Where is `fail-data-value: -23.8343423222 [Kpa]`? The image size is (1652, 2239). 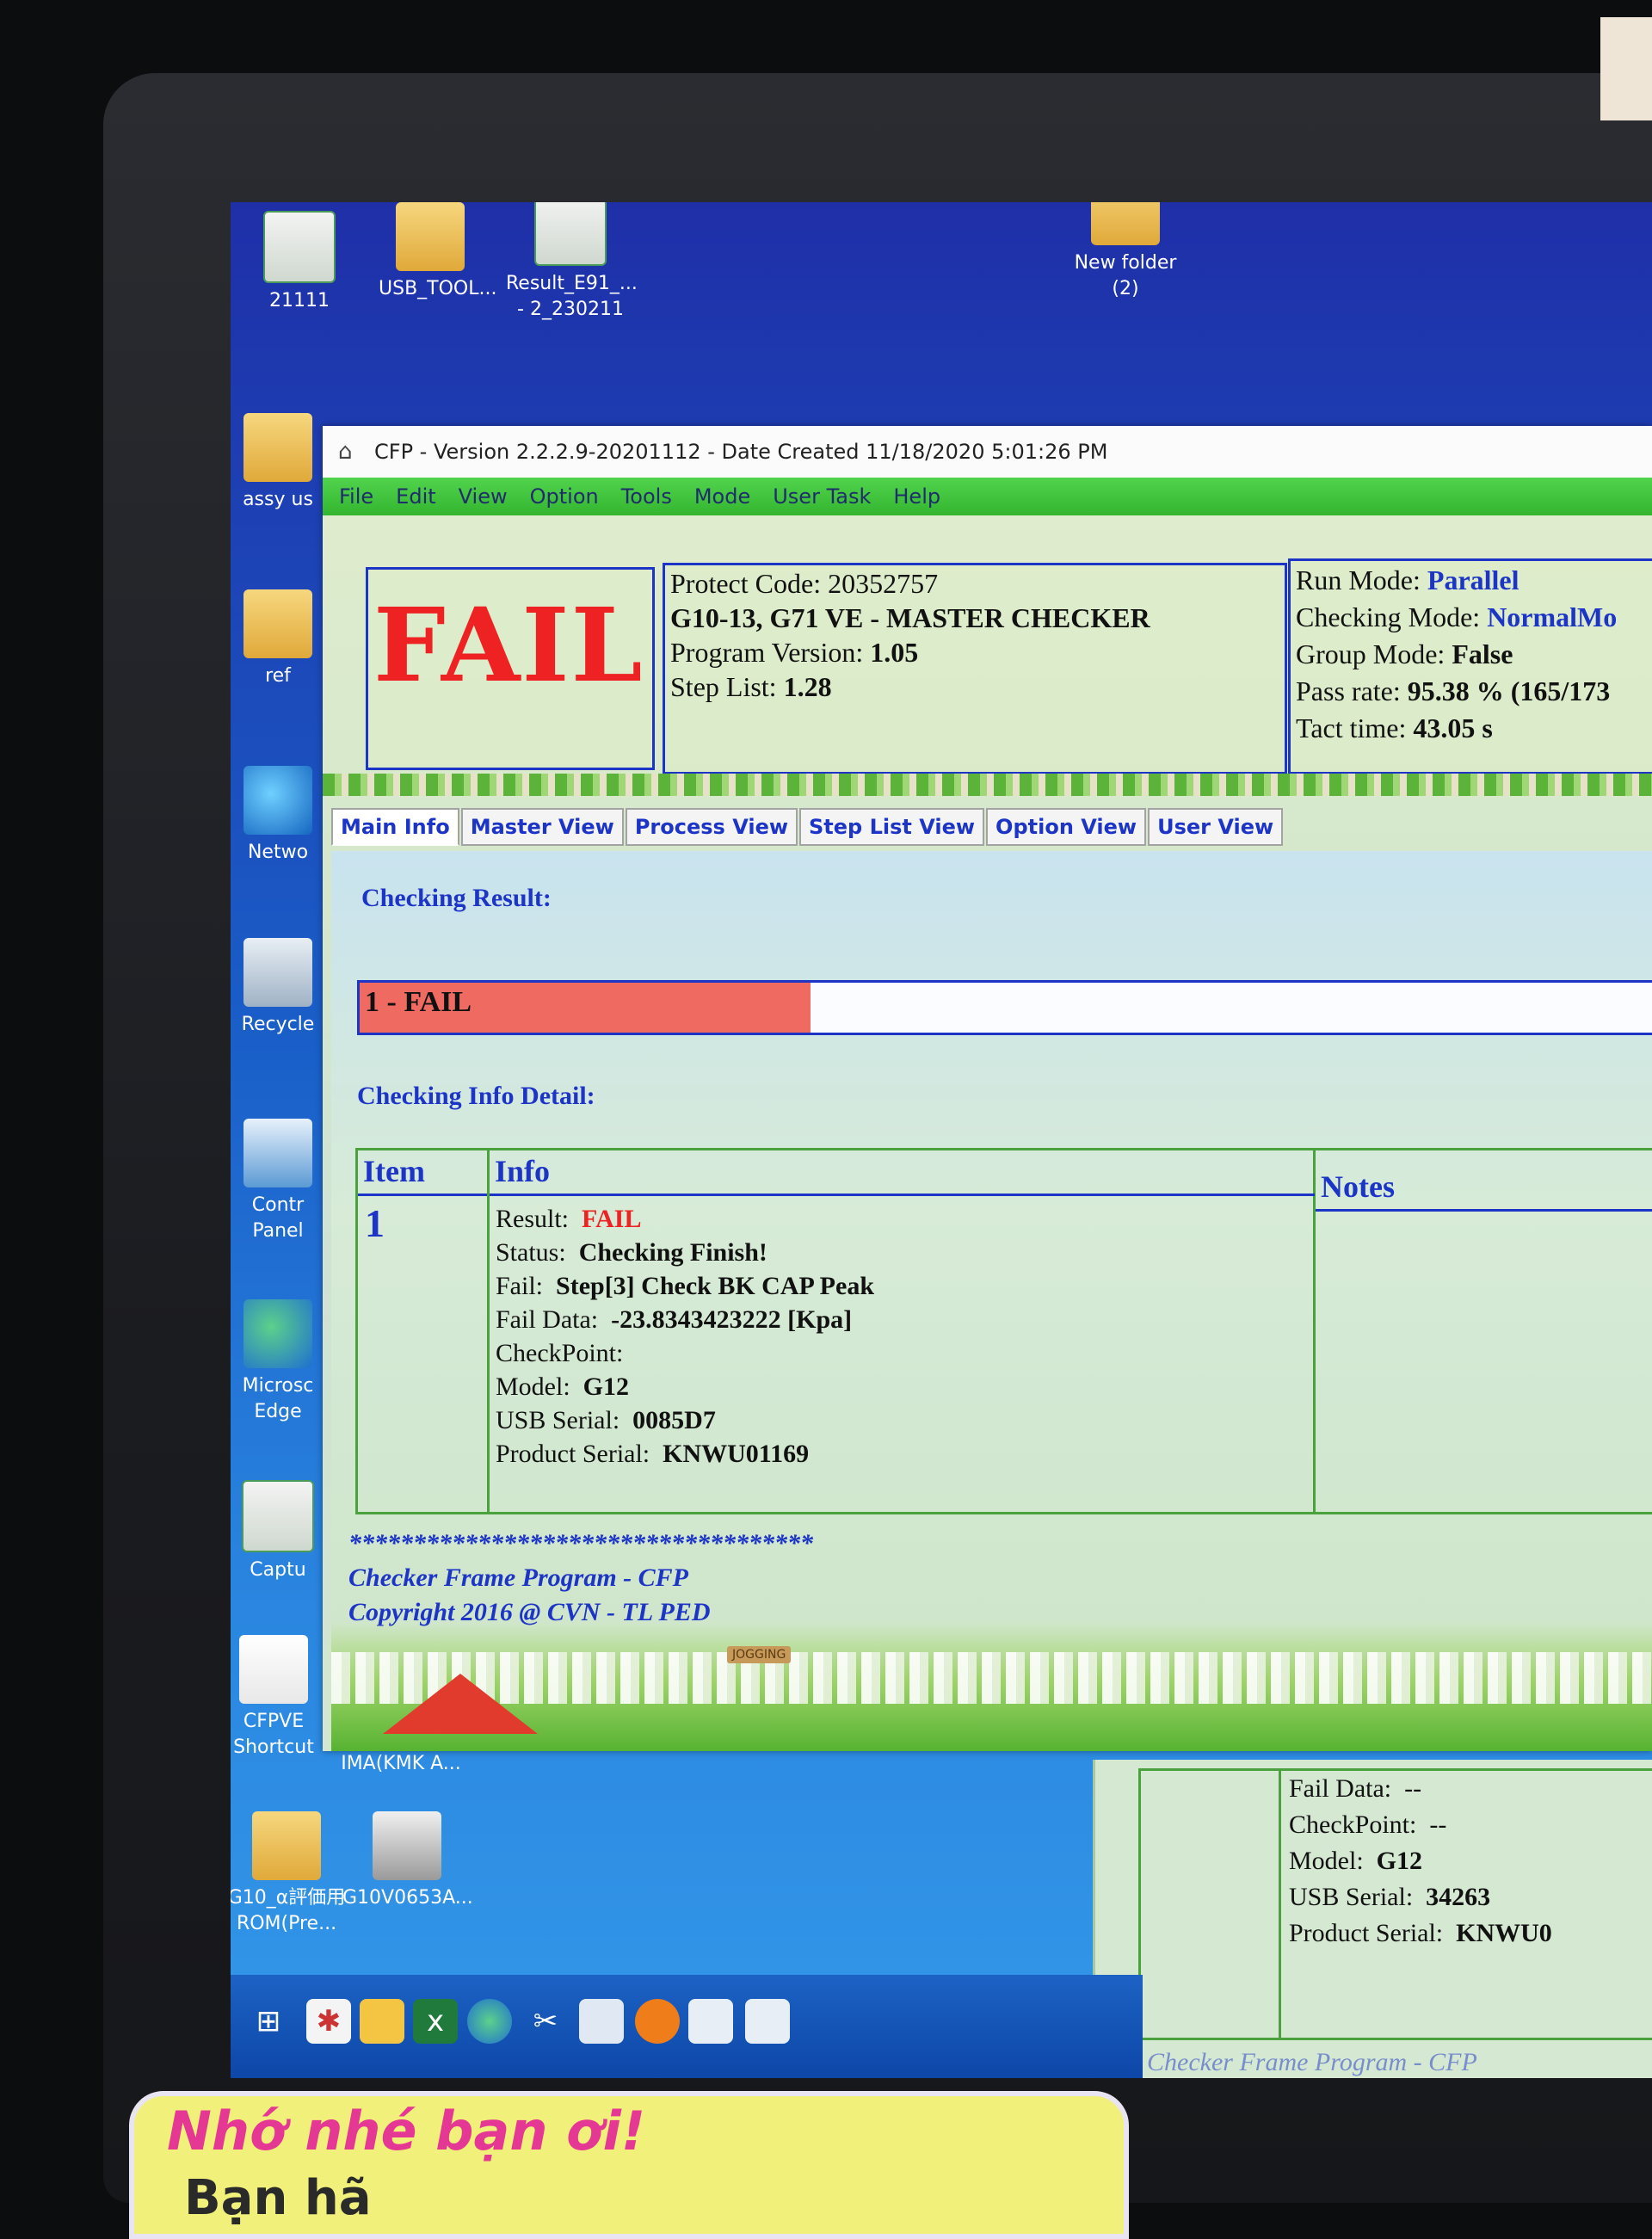 fail-data-value: -23.8343423222 [Kpa] is located at coordinates (732, 1319).